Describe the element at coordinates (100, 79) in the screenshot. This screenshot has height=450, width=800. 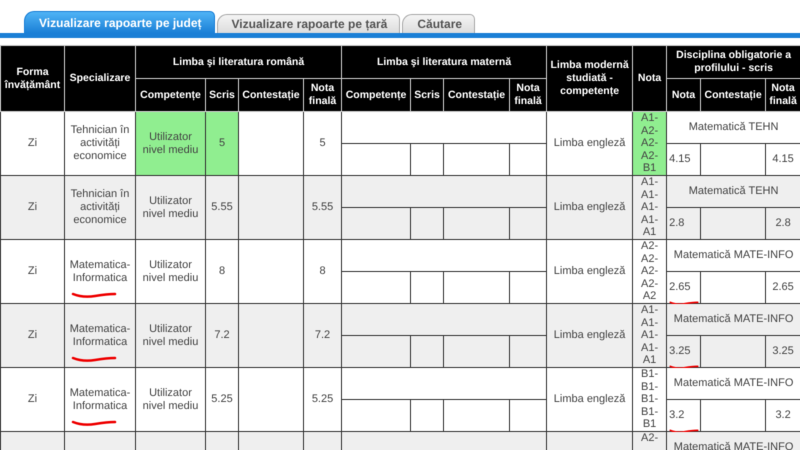
I see `column-header: Specializare` at that location.